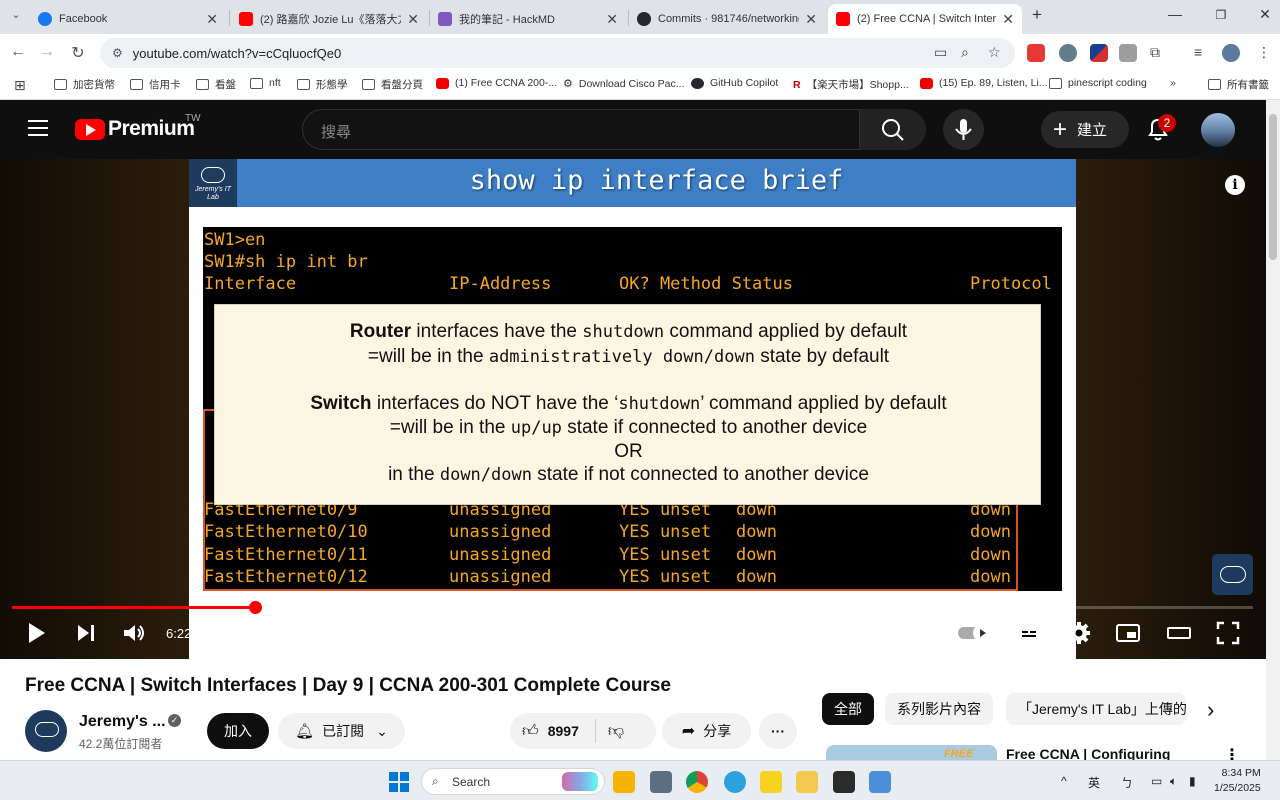  What do you see at coordinates (90, 129) in the screenshot?
I see `youtube-logo-icon` at bounding box center [90, 129].